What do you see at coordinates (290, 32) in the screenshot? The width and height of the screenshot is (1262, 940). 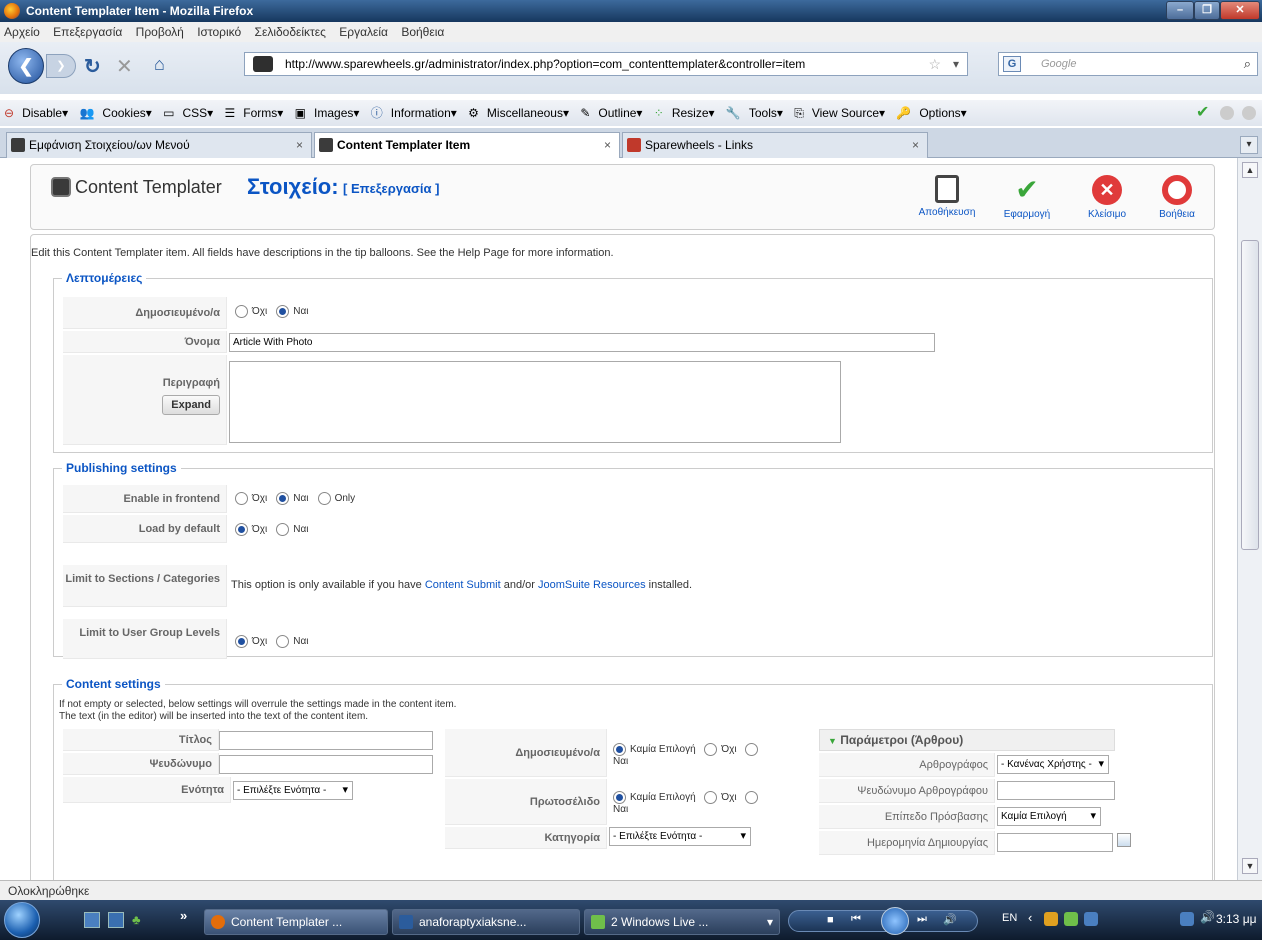 I see `menu-bookmarks: Σελιδοδείκτες` at bounding box center [290, 32].